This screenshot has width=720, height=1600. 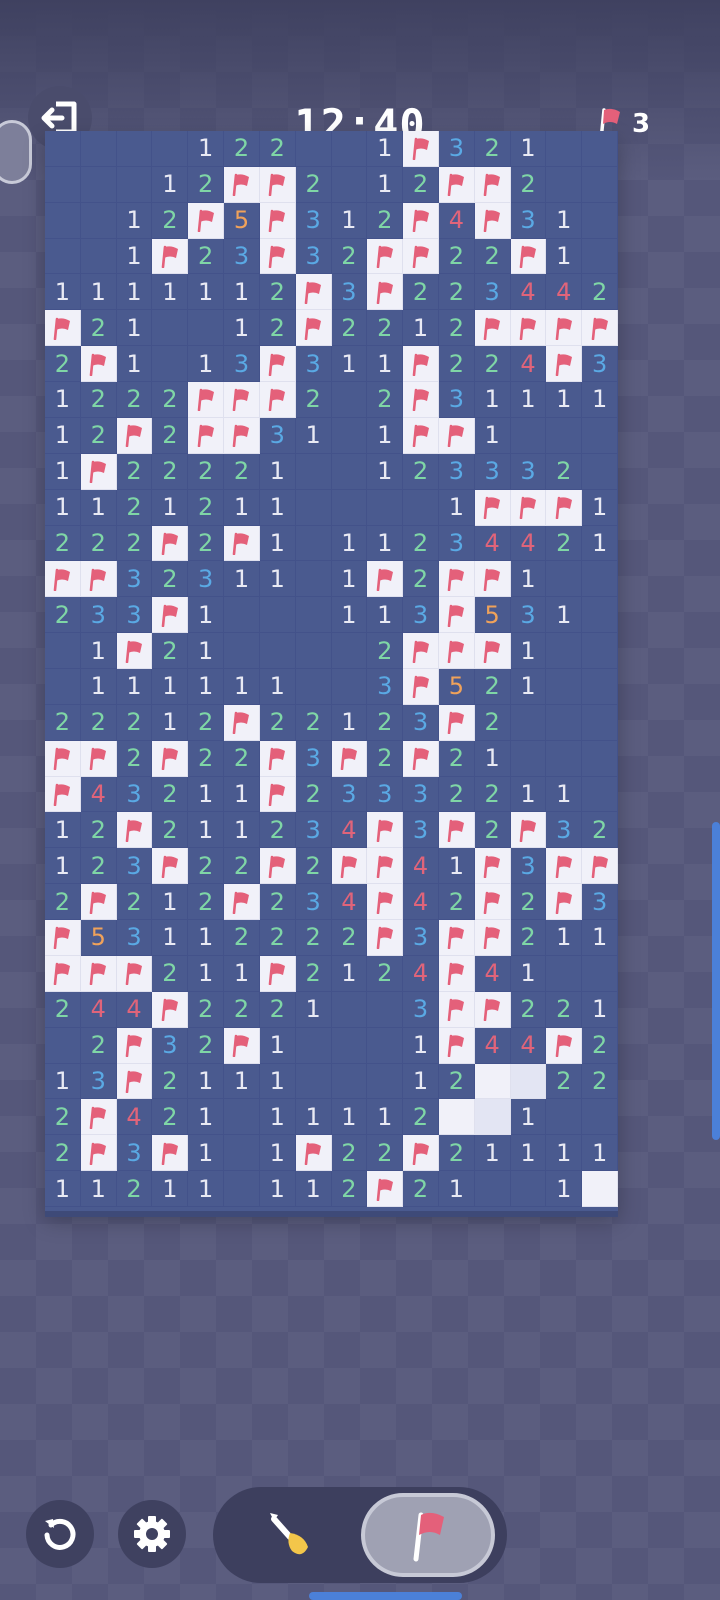 I want to click on number-cell: 5, so click(x=492, y=615).